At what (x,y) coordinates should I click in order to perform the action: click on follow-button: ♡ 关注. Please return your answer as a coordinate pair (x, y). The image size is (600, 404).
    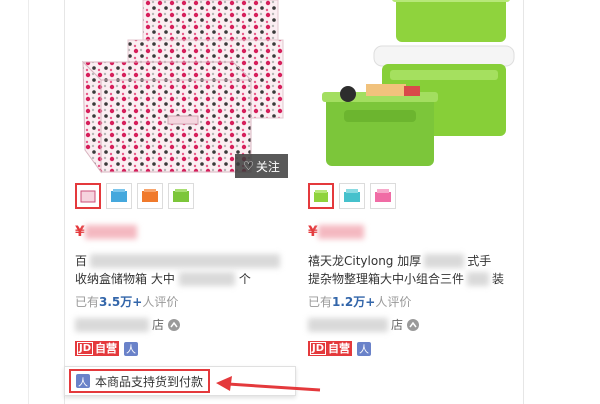
    Looking at the image, I should click on (261, 166).